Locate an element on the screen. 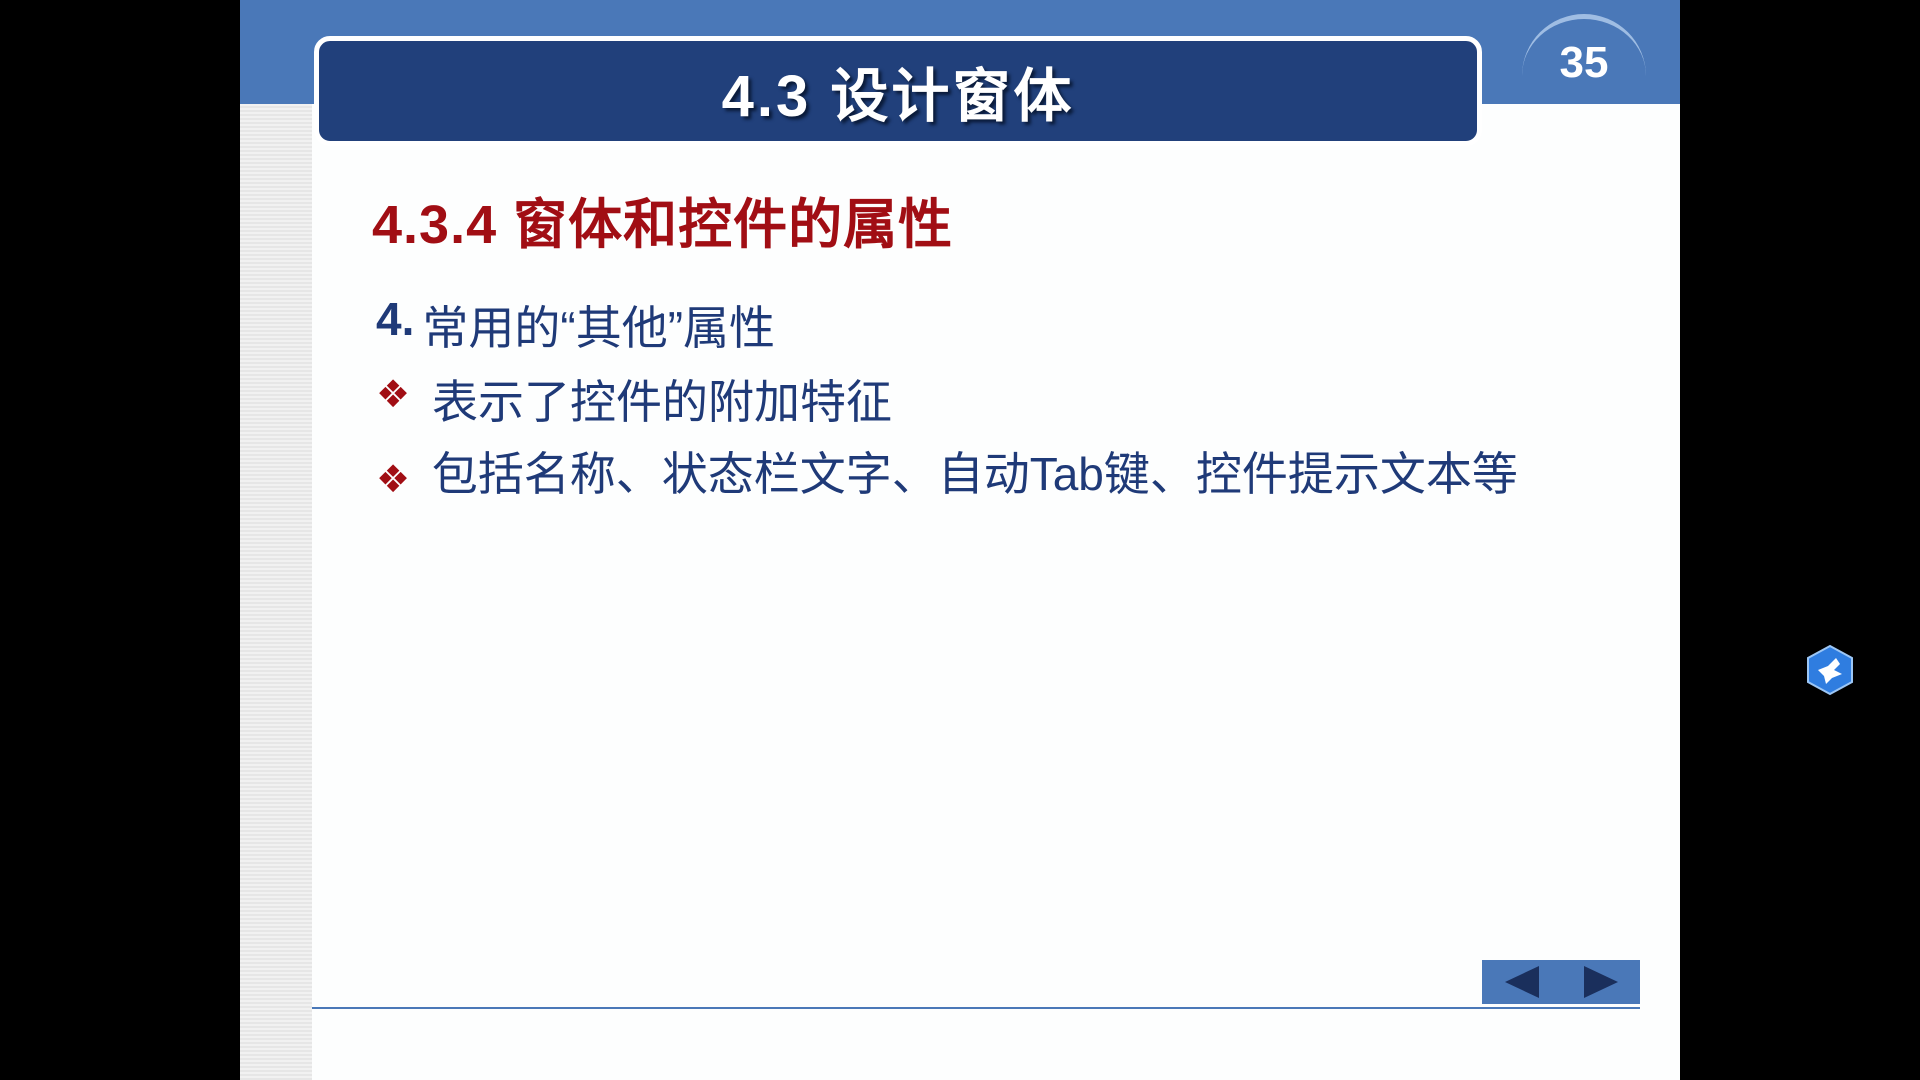  bullet-item-text: 包括名称、状态栏文字、自动Tab键、控件提示文本等 is located at coordinates (974, 474).